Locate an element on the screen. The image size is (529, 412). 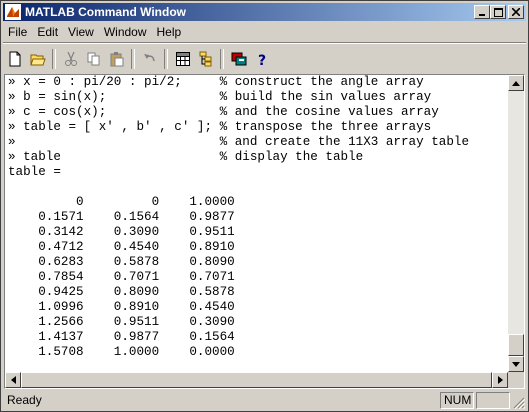
down-arrow-icon is located at coordinates (516, 364).